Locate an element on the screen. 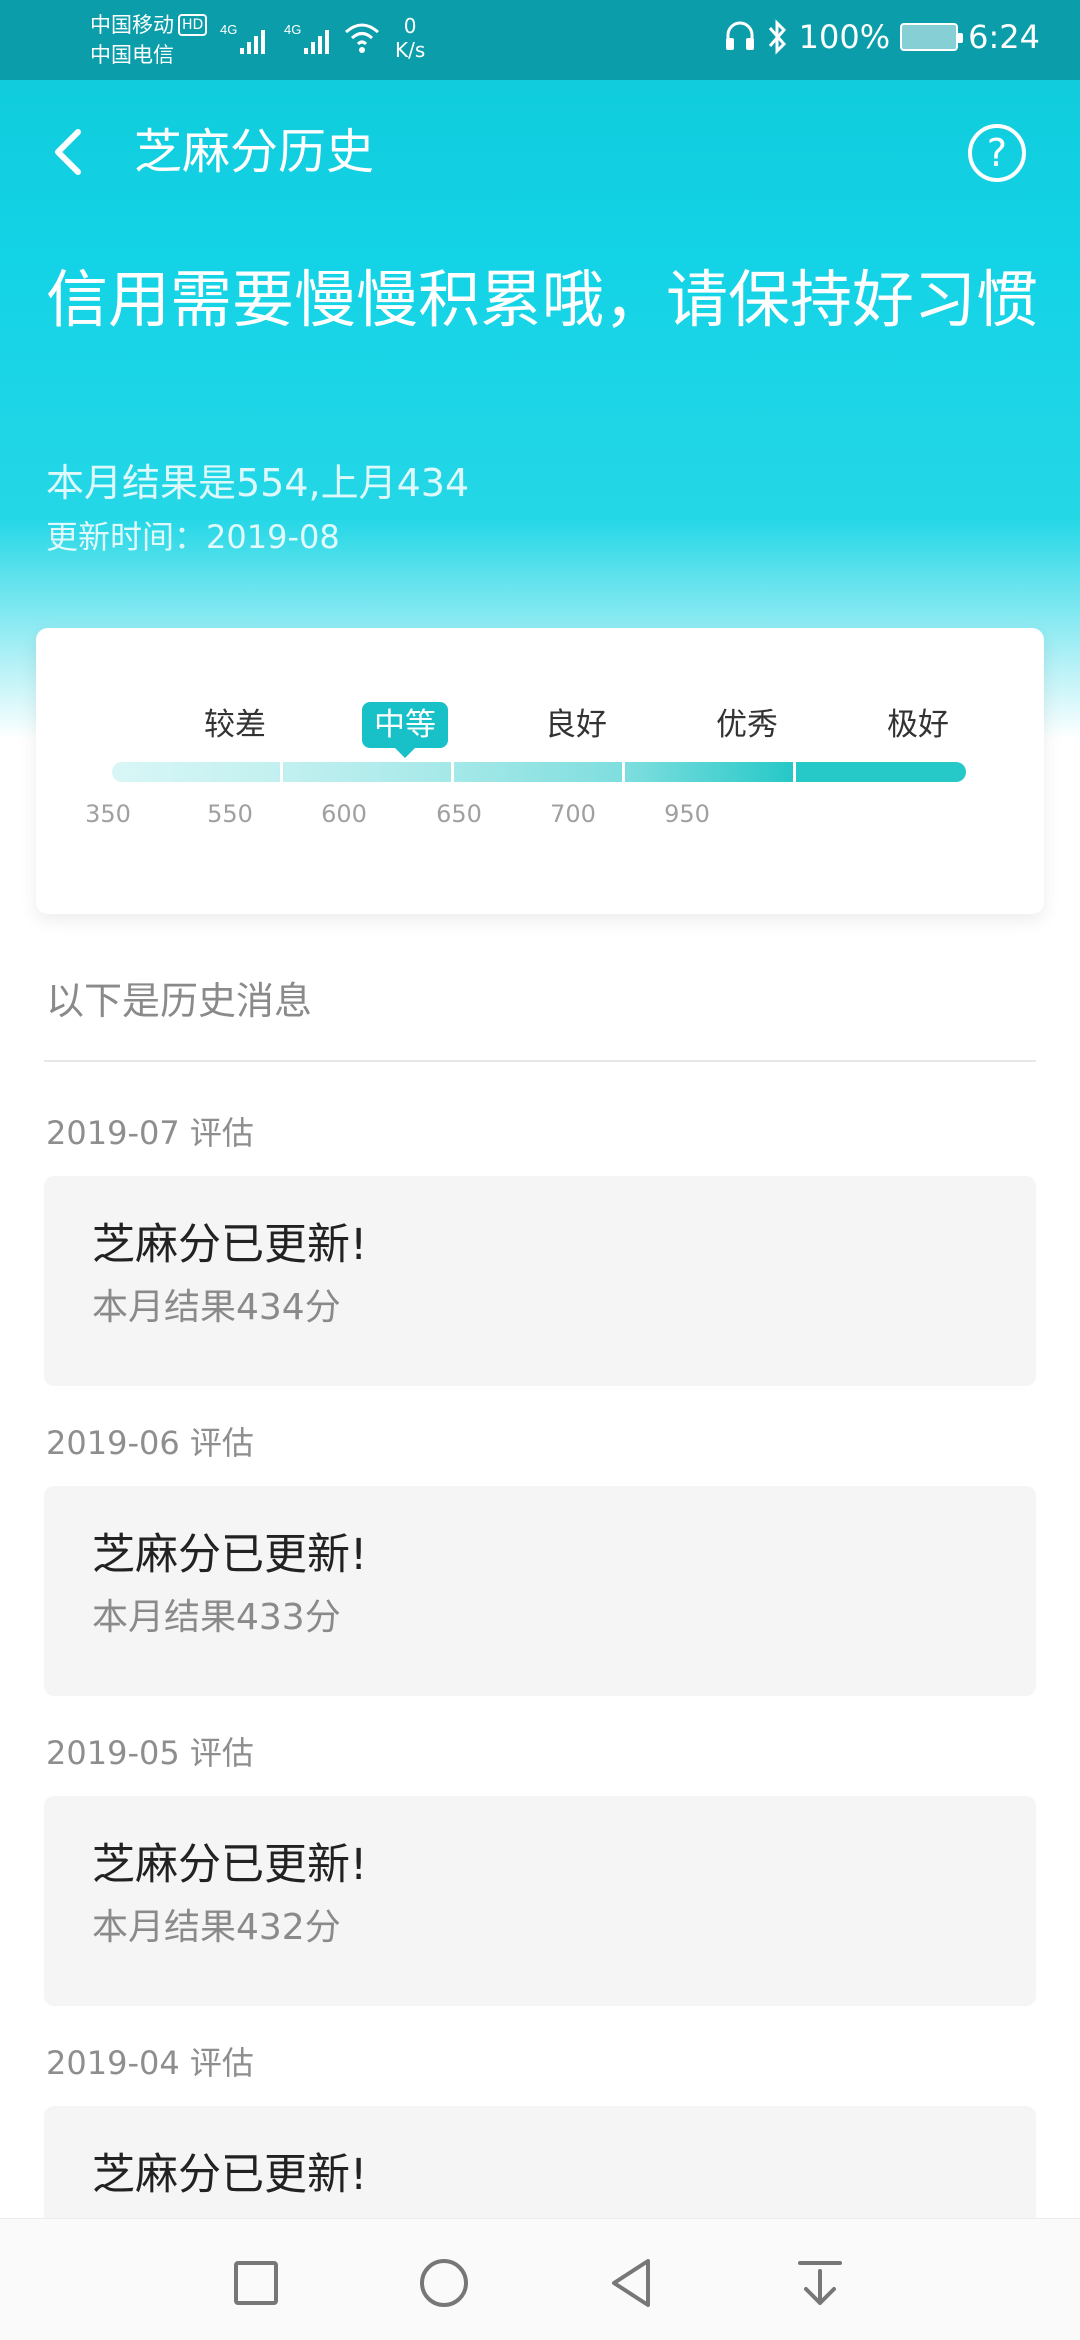 This screenshot has width=1080, height=2340. entry-card: 芝麻分已更新! 本月结果434分 is located at coordinates (540, 1281).